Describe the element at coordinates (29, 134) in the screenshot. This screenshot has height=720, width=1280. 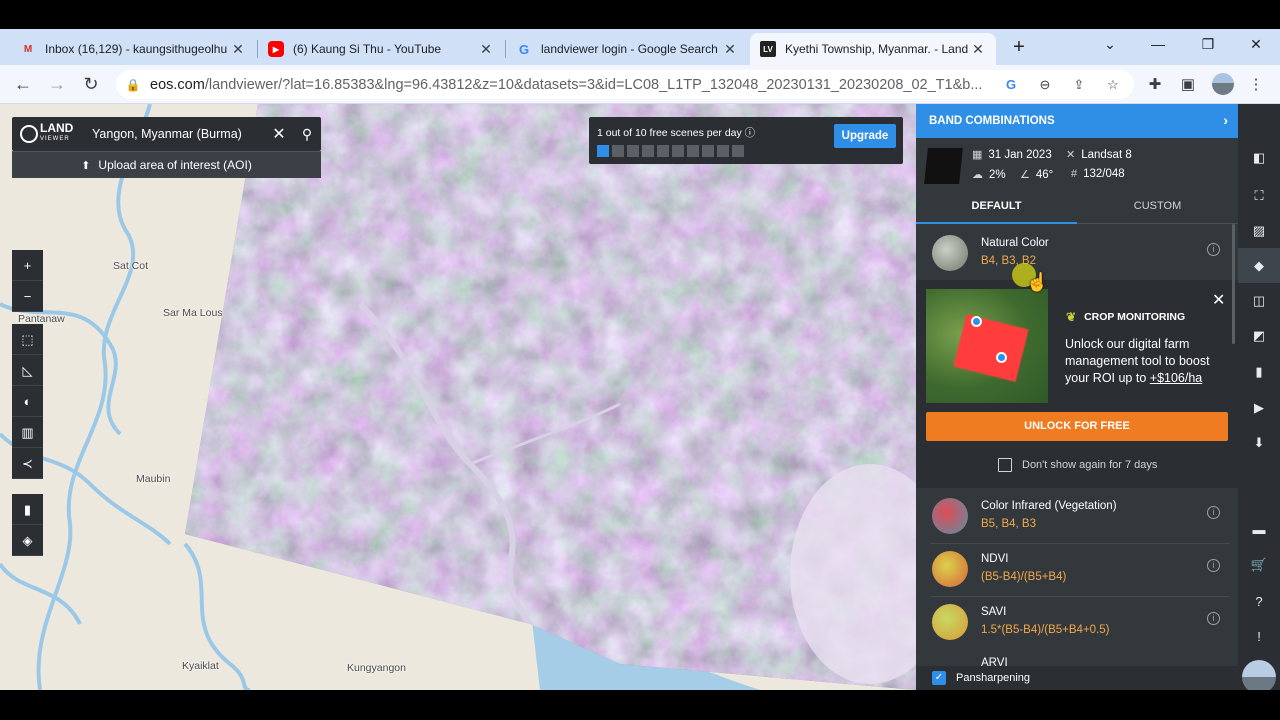
I see `globe-icon` at that location.